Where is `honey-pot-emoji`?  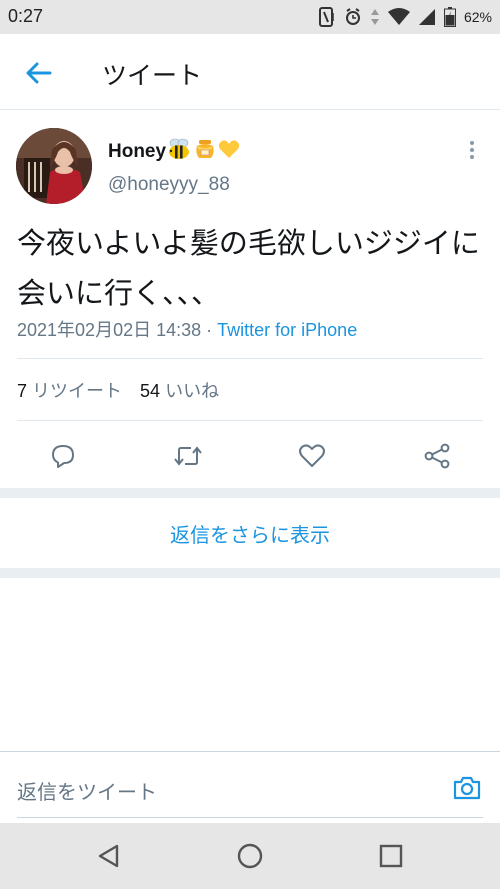
honey-pot-emoji is located at coordinates (205, 152).